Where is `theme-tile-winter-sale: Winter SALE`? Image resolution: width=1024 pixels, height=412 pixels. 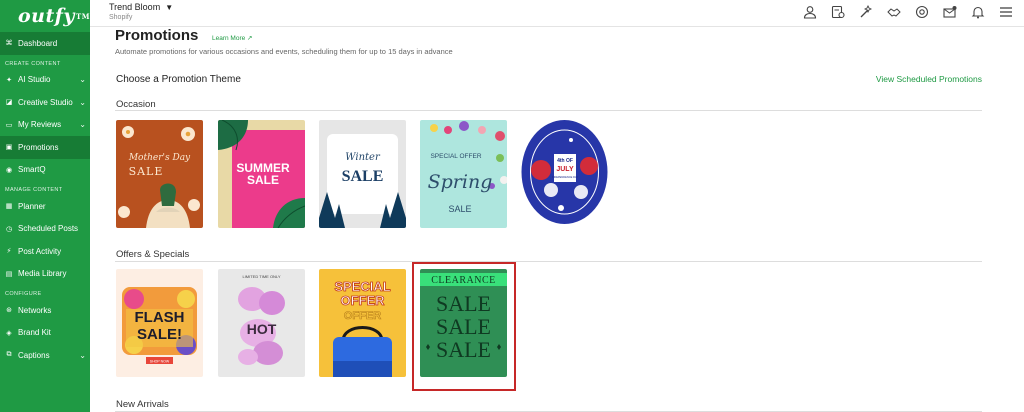
theme-tile-winter-sale: Winter SALE is located at coordinates (362, 174).